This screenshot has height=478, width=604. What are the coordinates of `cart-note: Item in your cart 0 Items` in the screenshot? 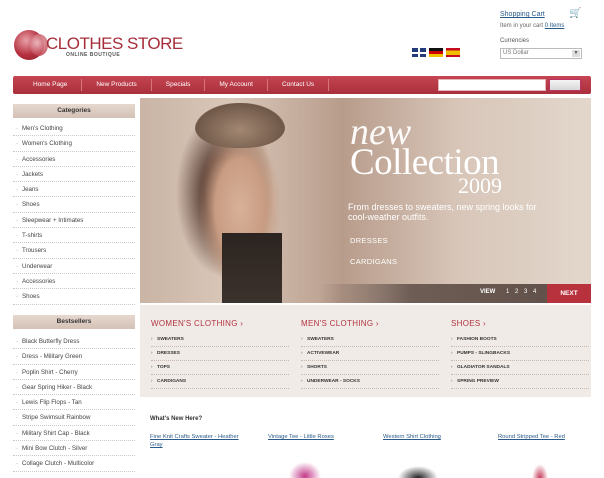 It's located at (532, 26).